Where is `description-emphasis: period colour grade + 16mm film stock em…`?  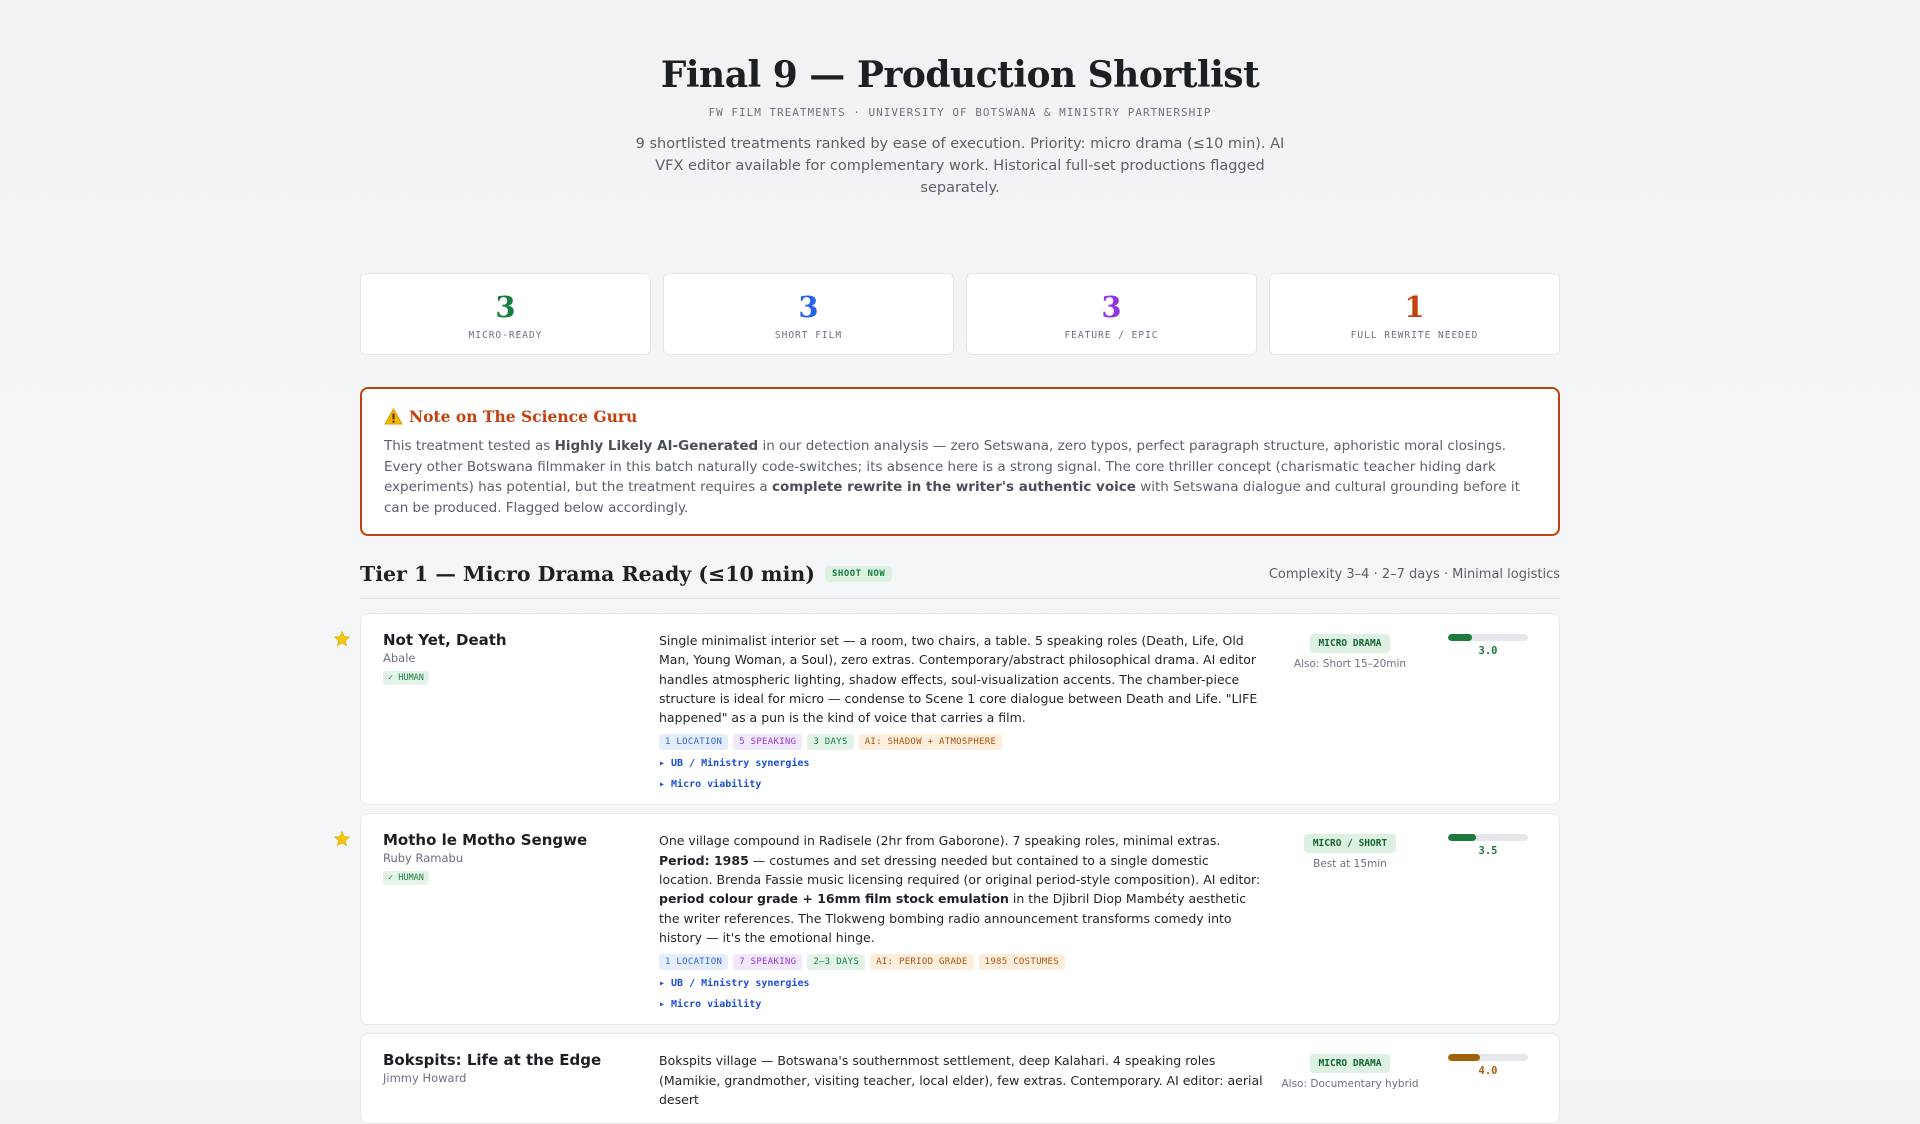 description-emphasis: period colour grade + 16mm film stock em… is located at coordinates (834, 899).